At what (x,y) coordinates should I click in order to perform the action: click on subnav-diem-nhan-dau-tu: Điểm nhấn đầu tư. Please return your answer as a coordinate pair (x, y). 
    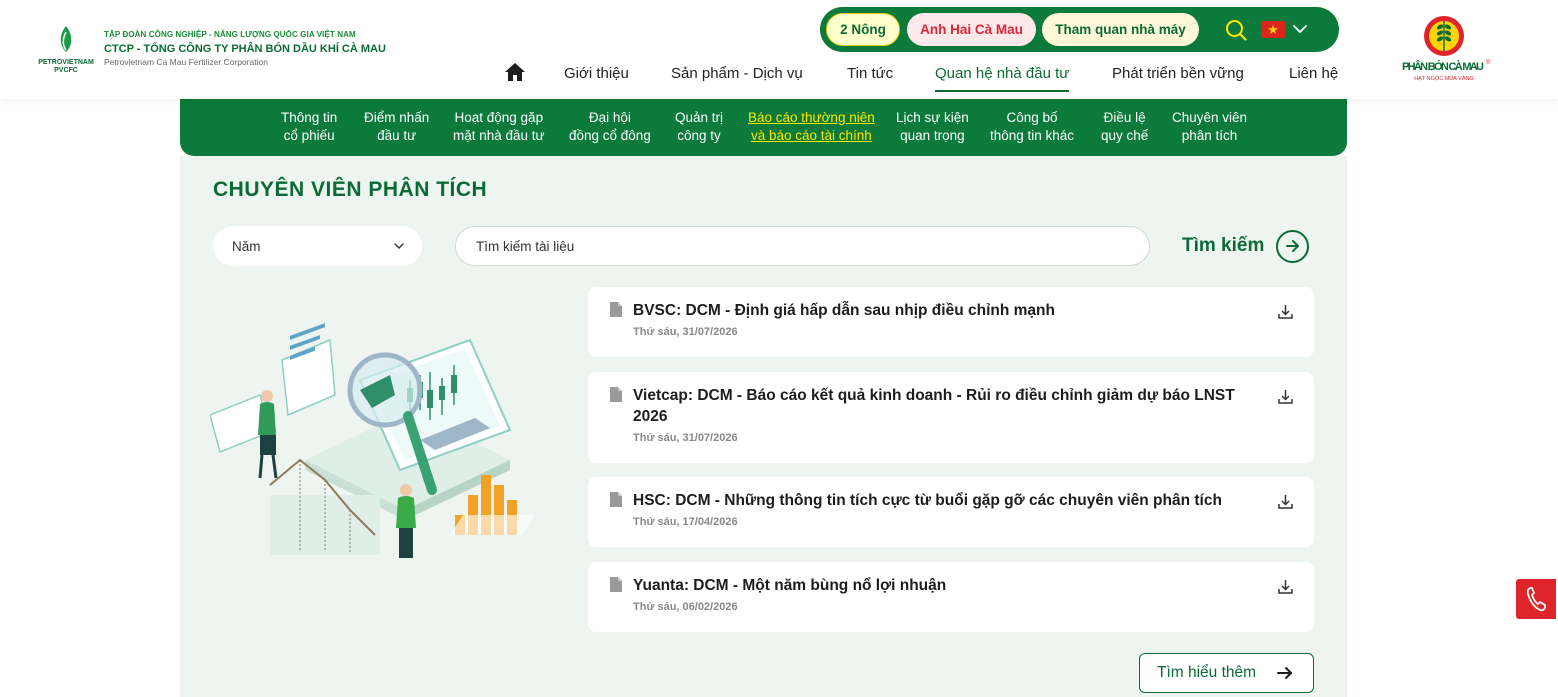
    Looking at the image, I should click on (396, 127).